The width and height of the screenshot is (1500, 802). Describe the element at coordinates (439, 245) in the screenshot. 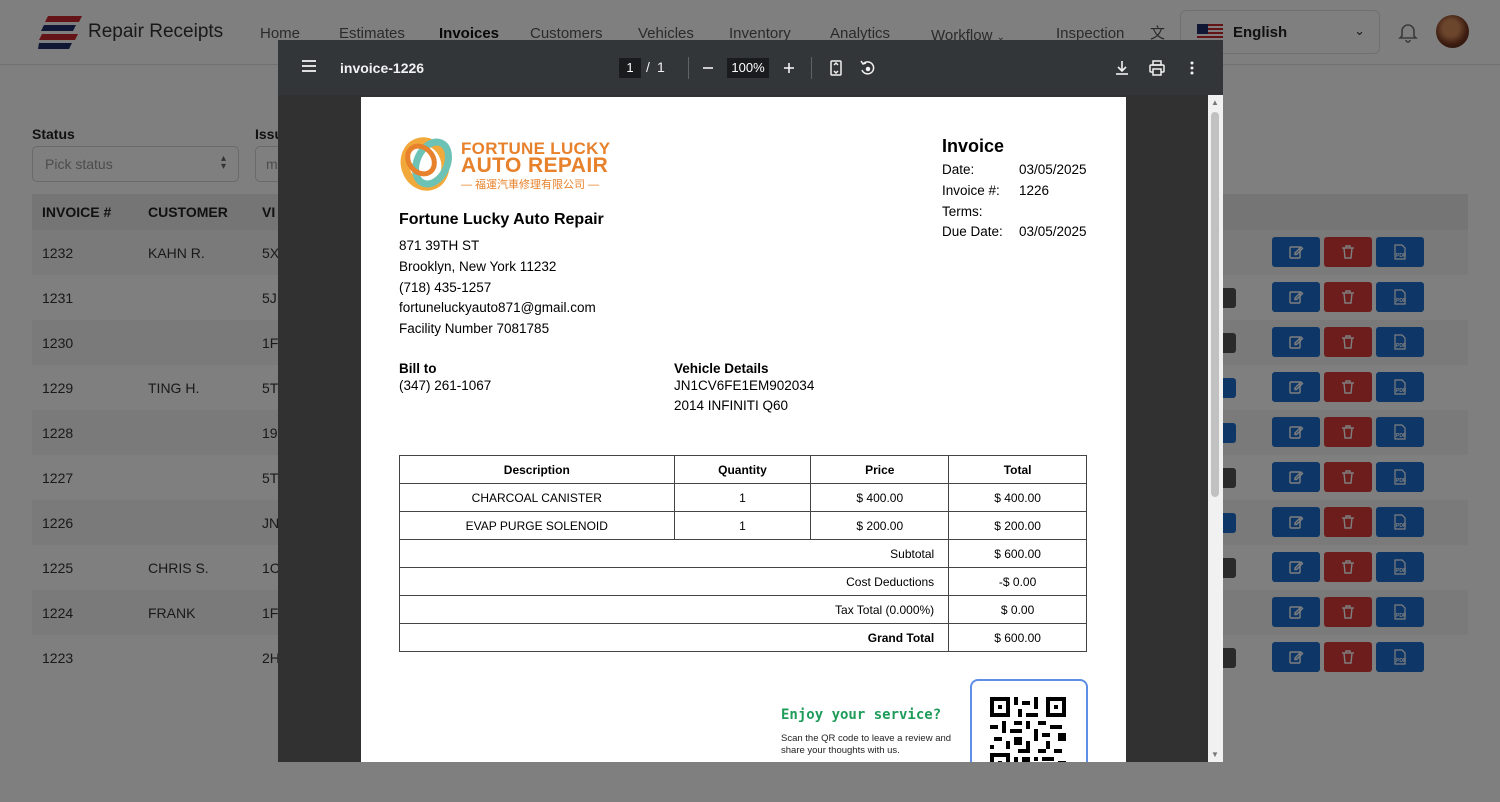

I see `shop-address-line1: 871 39TH ST` at that location.